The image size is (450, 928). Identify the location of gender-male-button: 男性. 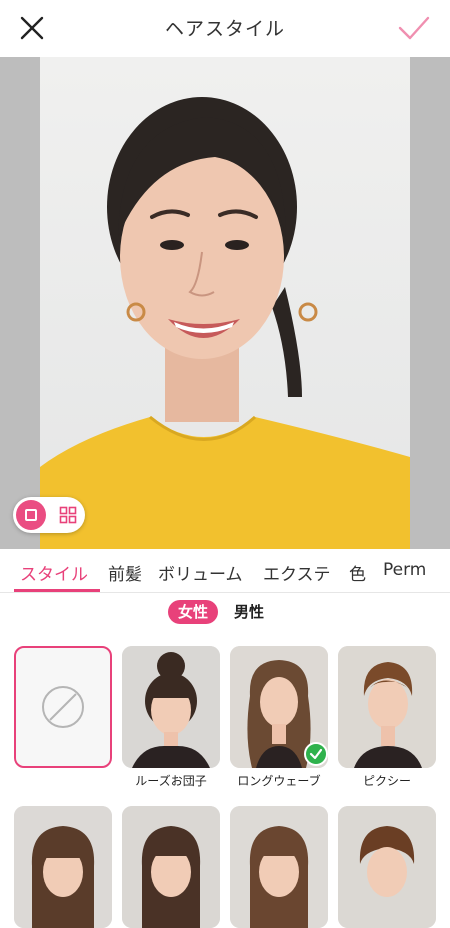
(254, 612).